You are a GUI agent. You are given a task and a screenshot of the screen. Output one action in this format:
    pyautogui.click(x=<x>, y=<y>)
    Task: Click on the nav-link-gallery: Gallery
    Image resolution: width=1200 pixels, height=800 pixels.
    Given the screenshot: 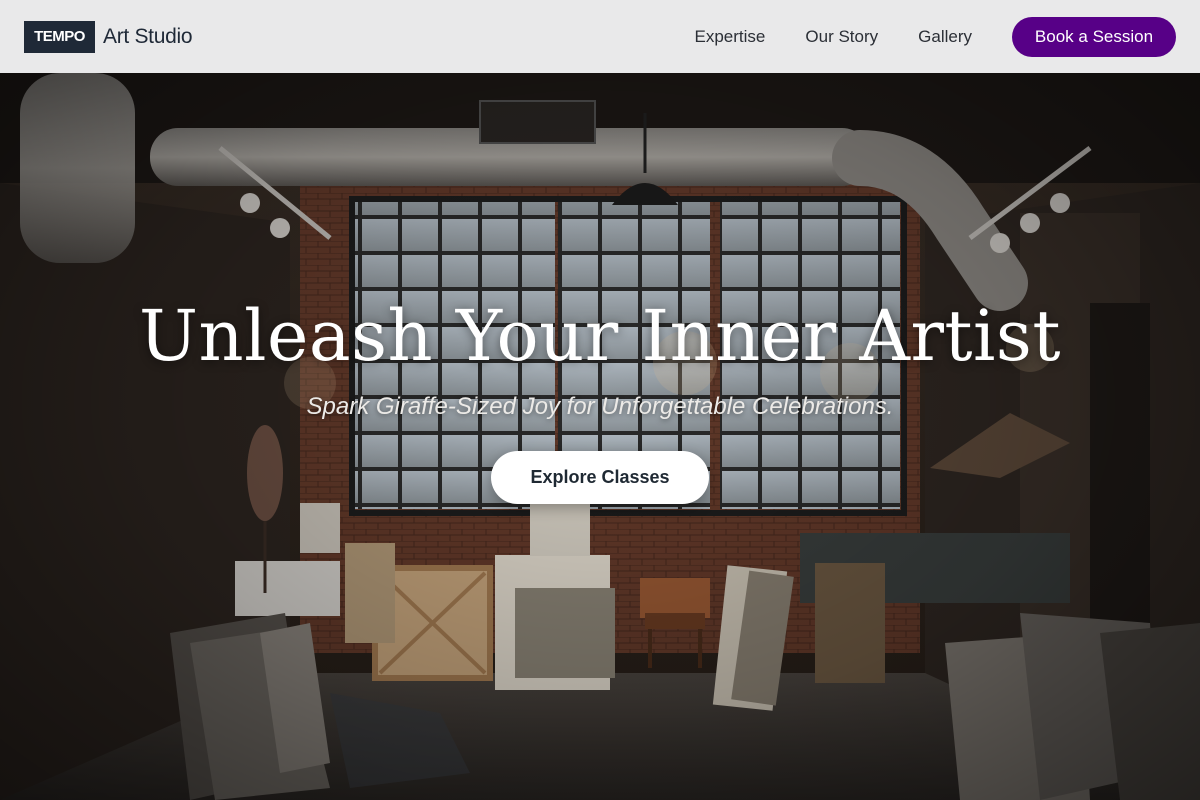 What is the action you would take?
    pyautogui.click(x=945, y=37)
    